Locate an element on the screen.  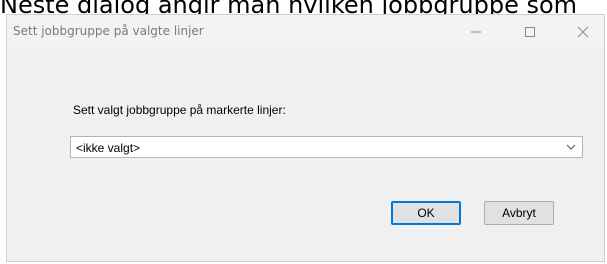
close-icon is located at coordinates (583, 31).